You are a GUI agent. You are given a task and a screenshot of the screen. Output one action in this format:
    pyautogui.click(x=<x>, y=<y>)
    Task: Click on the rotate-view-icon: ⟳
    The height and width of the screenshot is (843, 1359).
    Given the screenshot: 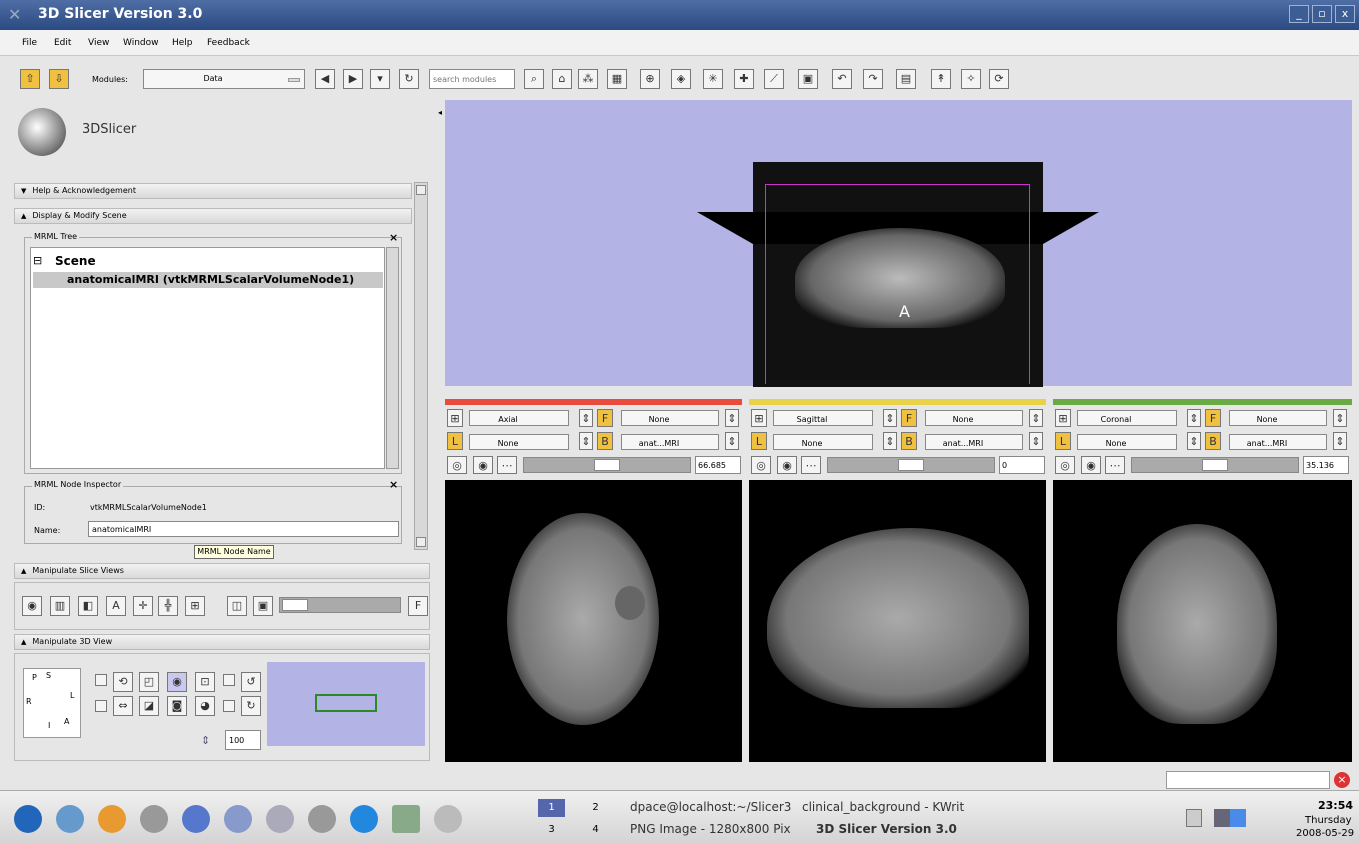 What is the action you would take?
    pyautogui.click(x=999, y=79)
    